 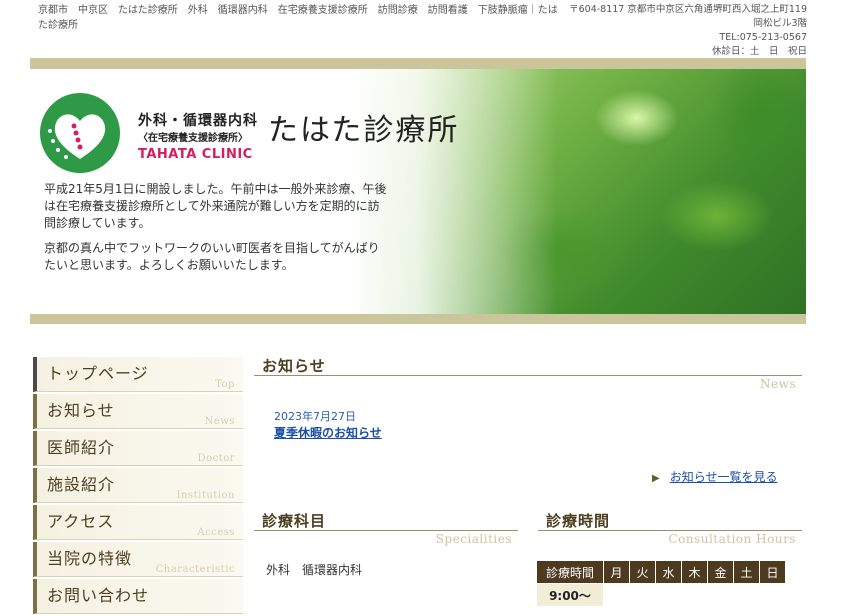 I want to click on nav-item-institution: 施設紹介 Institution, so click(x=138, y=485).